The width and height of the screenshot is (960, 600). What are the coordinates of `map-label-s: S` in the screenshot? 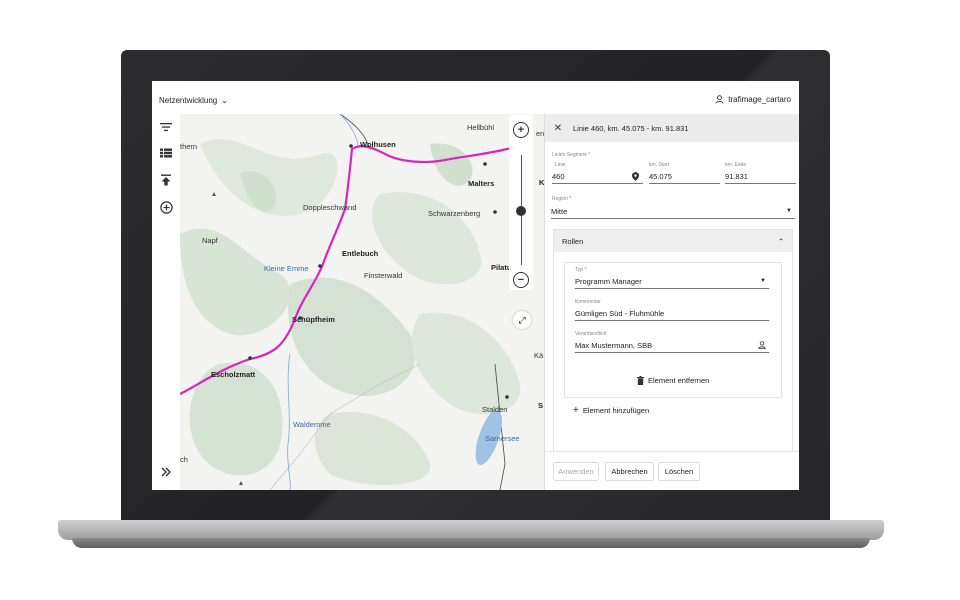 It's located at (541, 405).